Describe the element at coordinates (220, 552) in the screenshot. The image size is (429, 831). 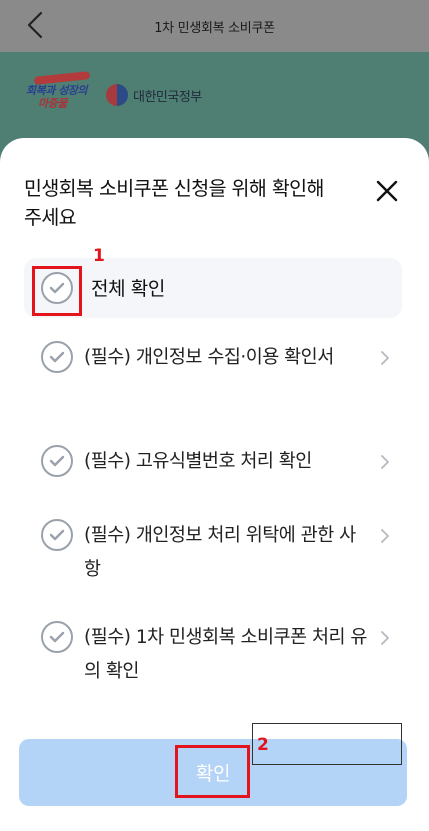
I see `consent-item-label: (필수) 개인정보 처리 위탁에 관한 사항` at that location.